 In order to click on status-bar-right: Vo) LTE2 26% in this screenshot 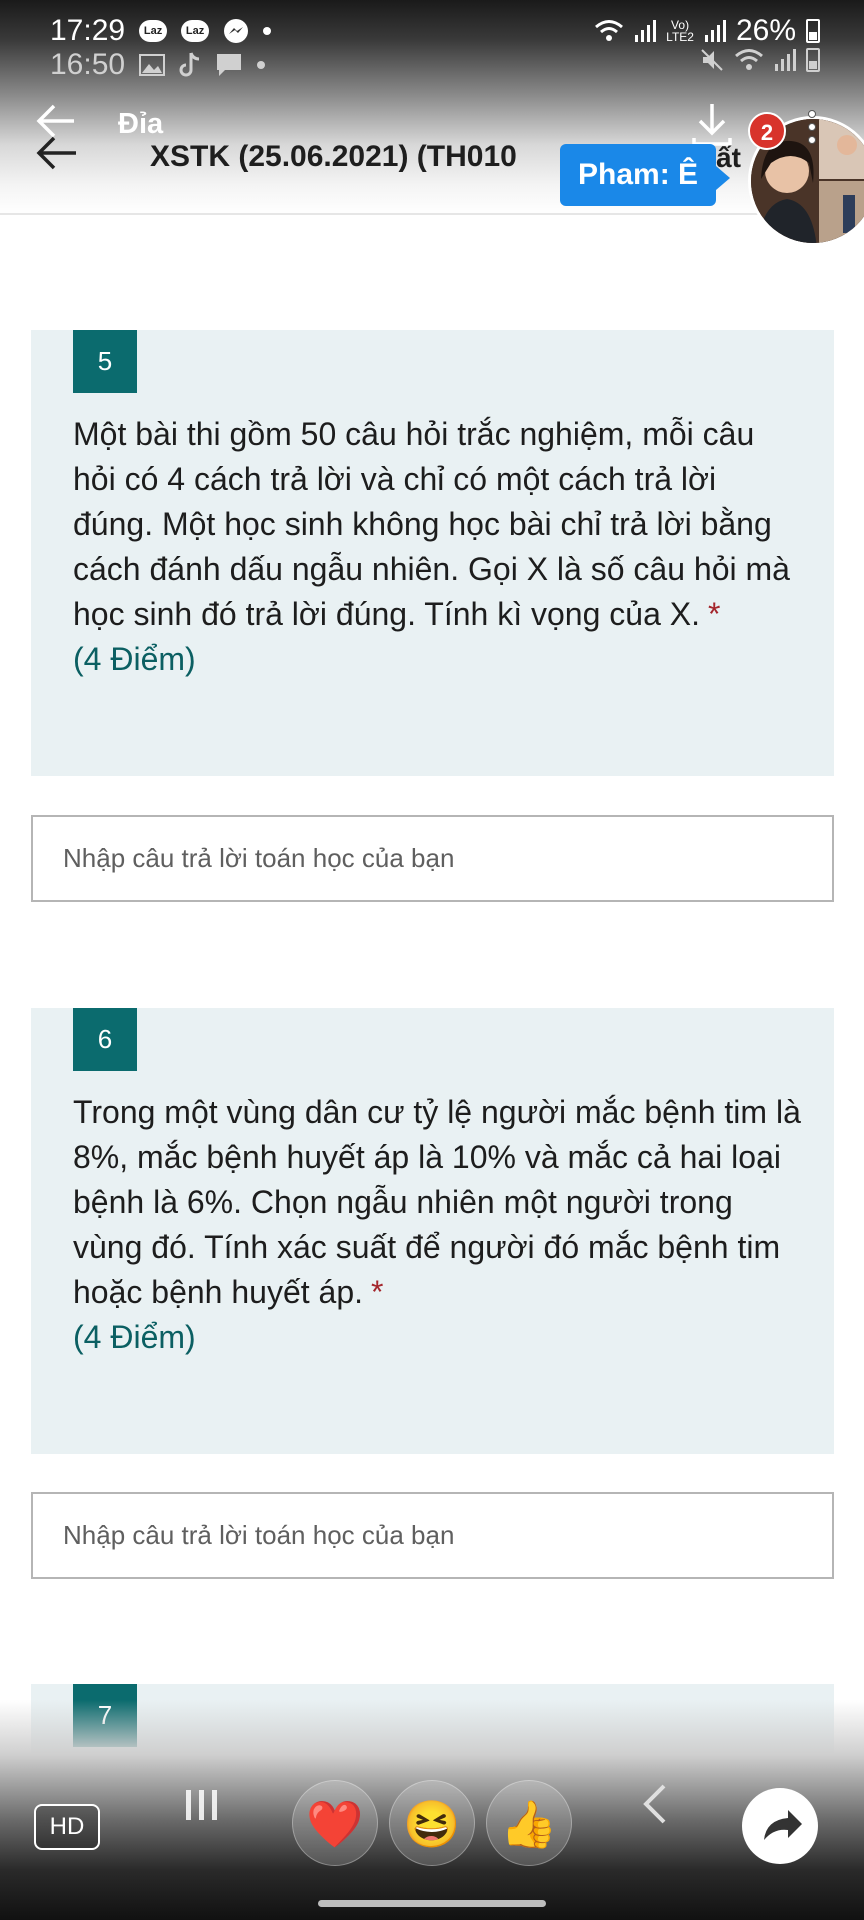, I will do `click(707, 31)`.